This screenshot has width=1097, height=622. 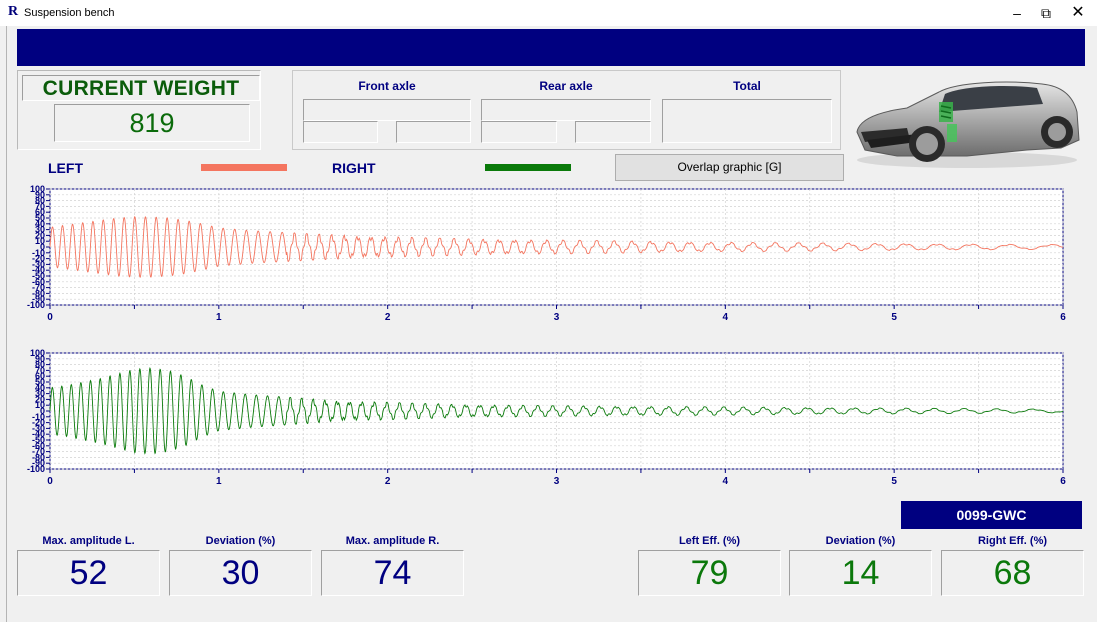 I want to click on app-logo-icon: R, so click(x=13, y=11).